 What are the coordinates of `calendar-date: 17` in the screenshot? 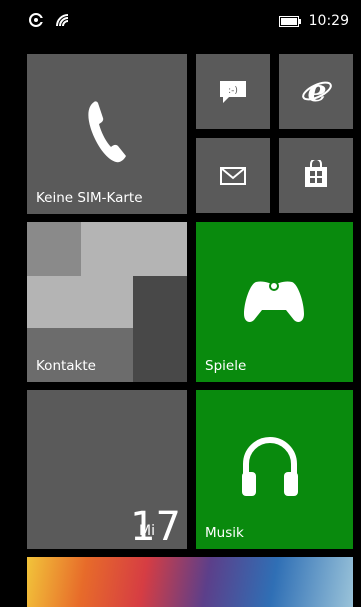 It's located at (155, 526).